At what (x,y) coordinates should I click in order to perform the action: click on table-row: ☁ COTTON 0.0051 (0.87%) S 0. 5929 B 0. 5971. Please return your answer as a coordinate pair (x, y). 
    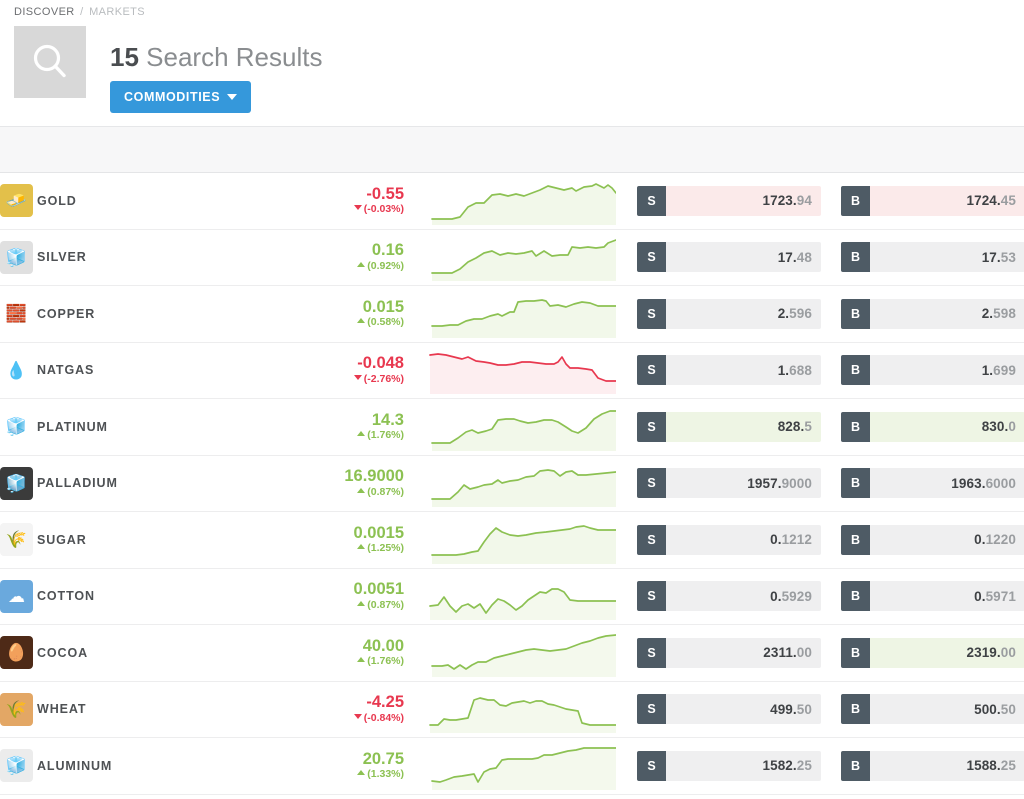
    Looking at the image, I should click on (512, 596).